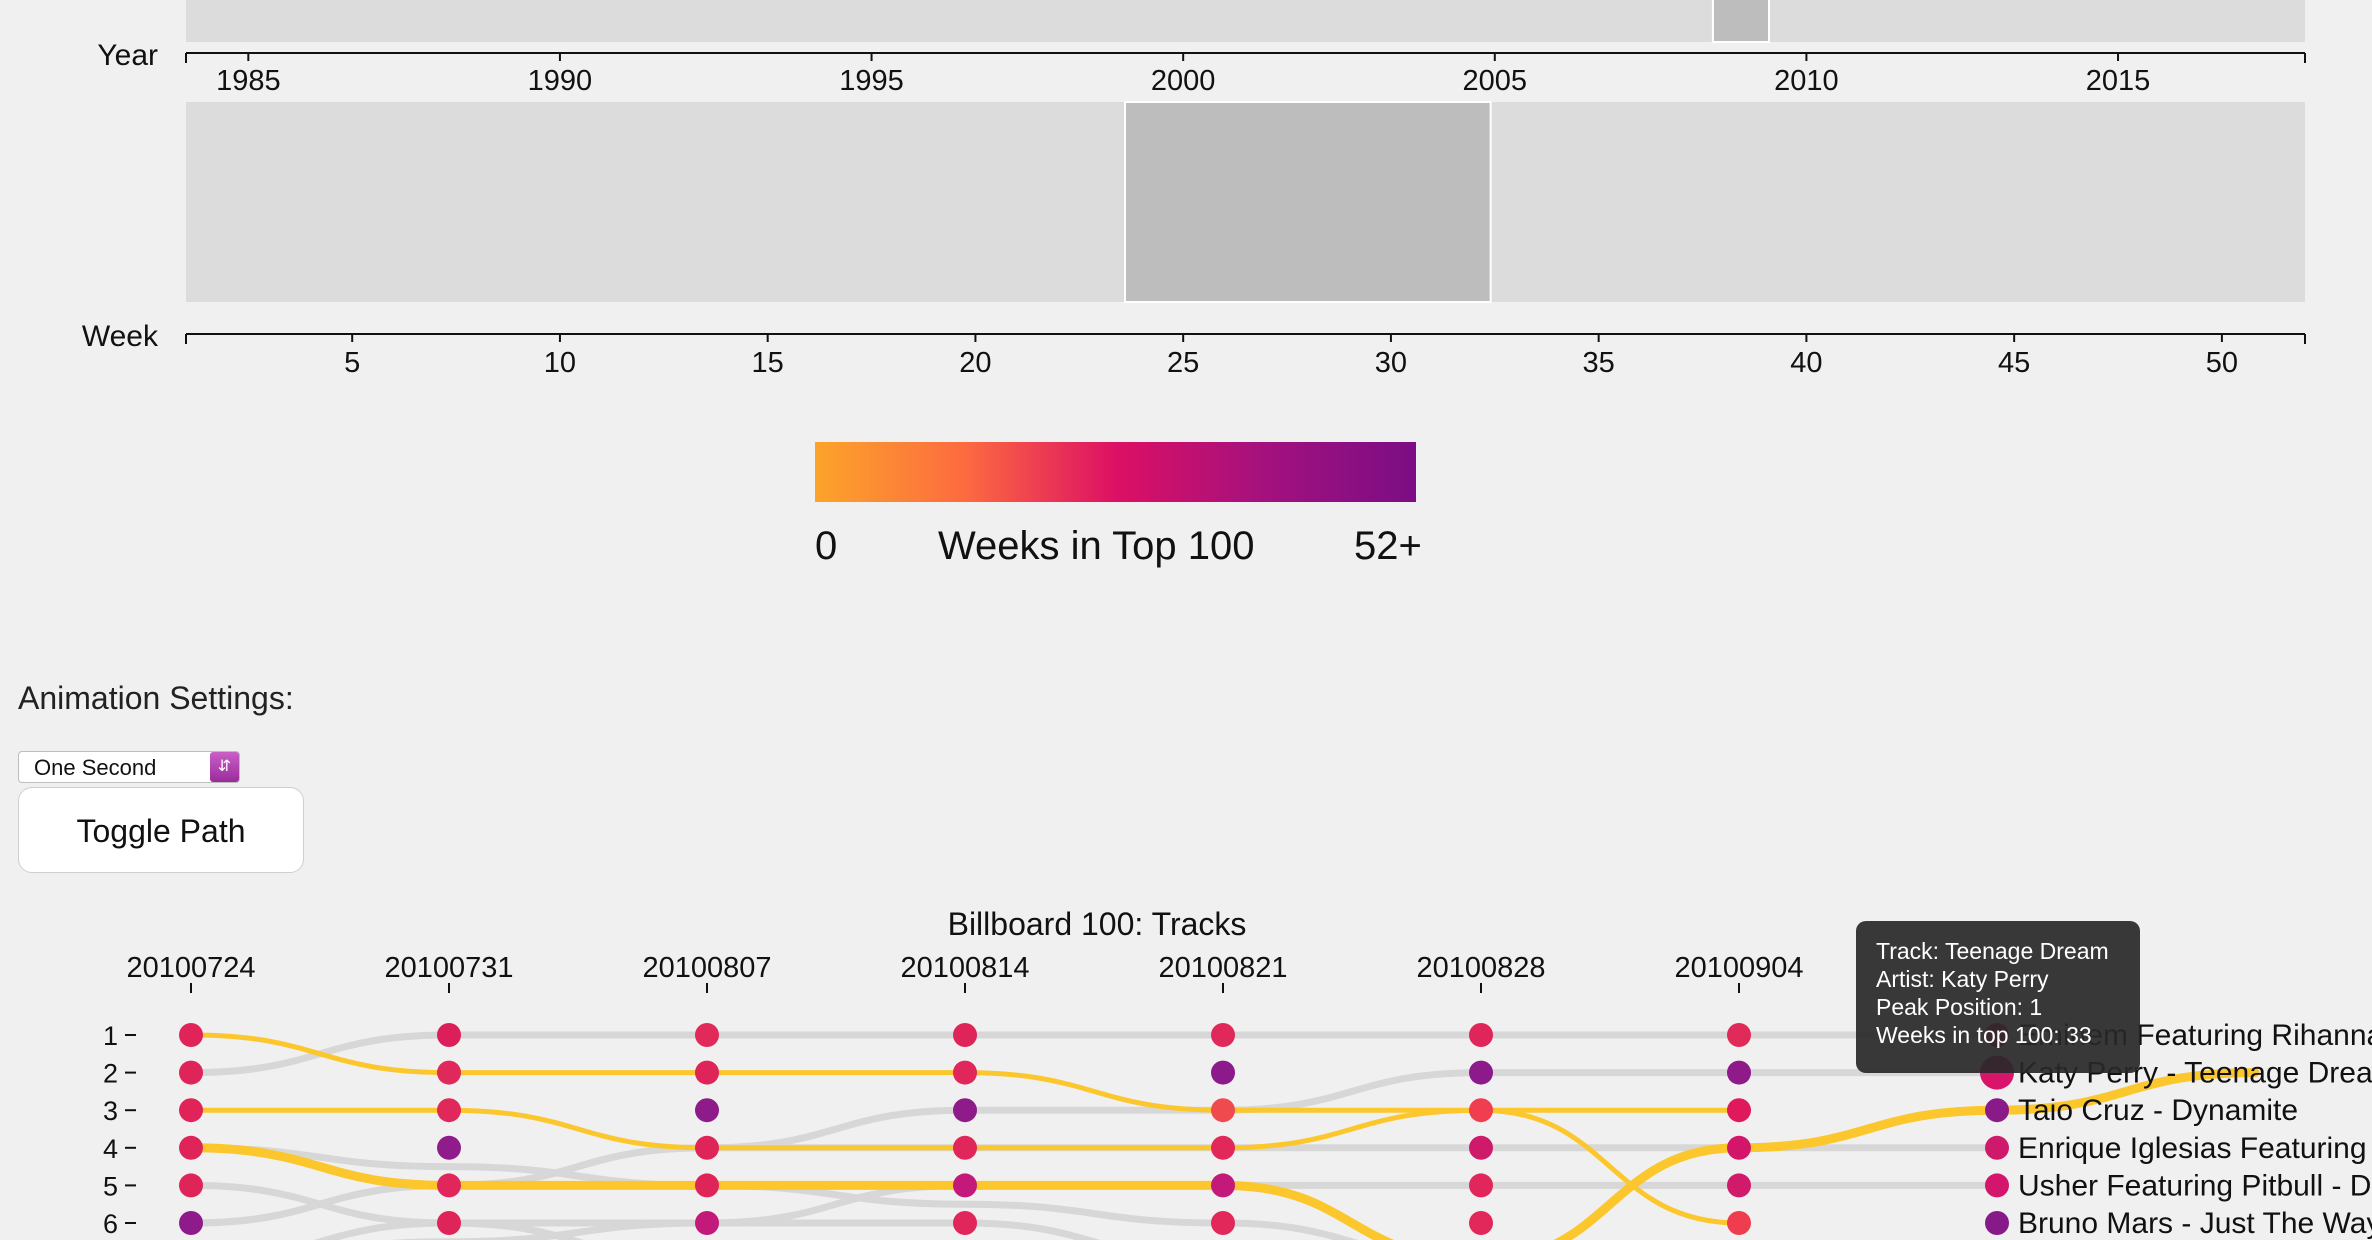 This screenshot has height=1240, width=2372. Describe the element at coordinates (1222, 968) in the screenshot. I see `week-column-label: 20100821` at that location.